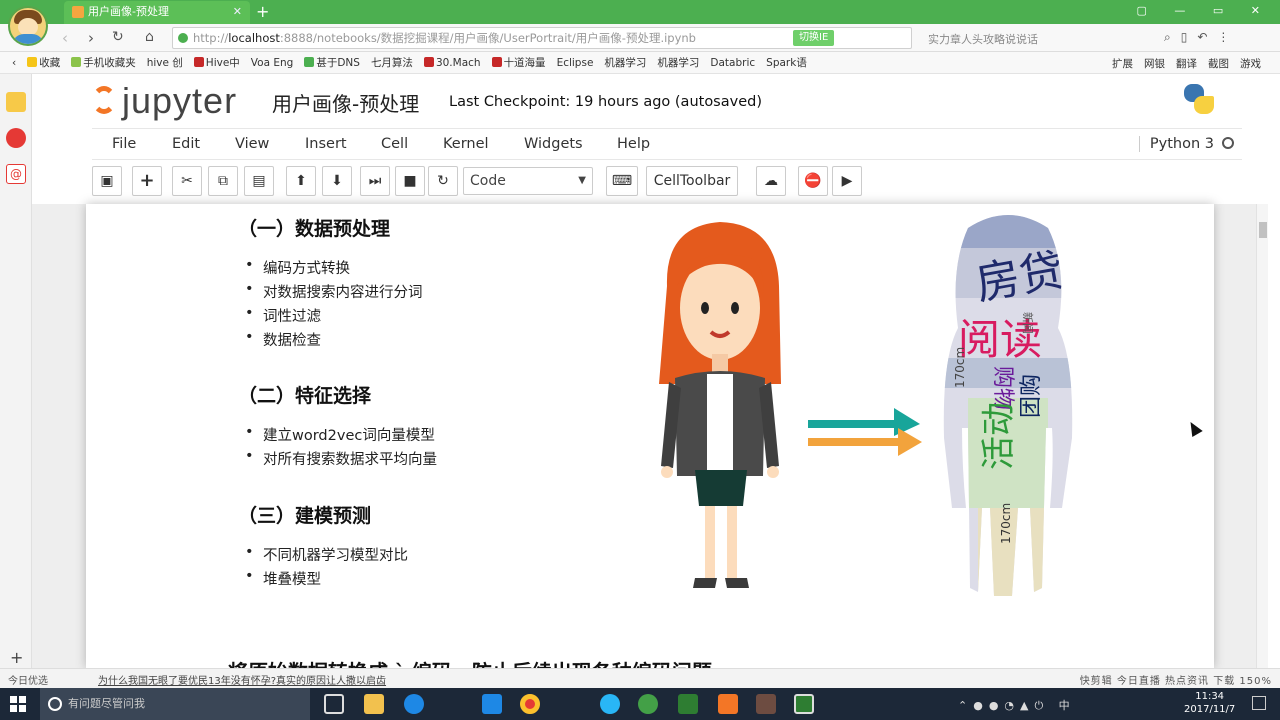 Image resolution: width=1280 pixels, height=720 pixels. I want to click on trash-icon: ⛔, so click(813, 181).